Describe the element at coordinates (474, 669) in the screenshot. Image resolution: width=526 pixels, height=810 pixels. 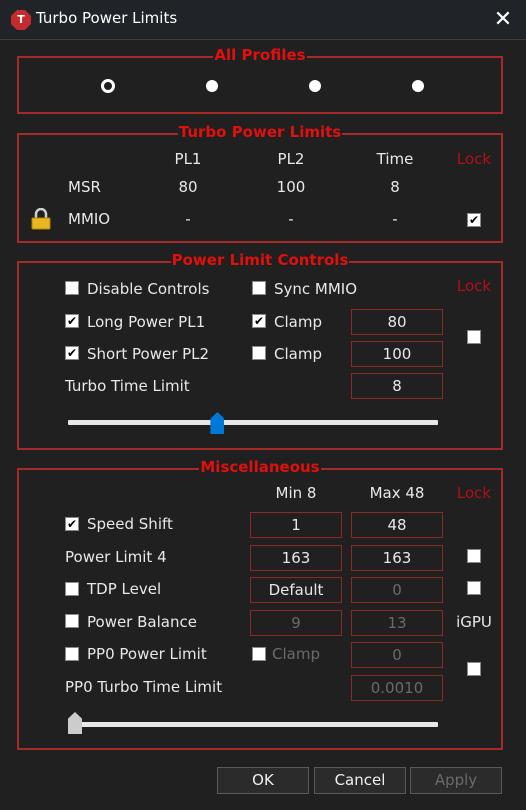
I see `pp0-lock-checkbox` at that location.